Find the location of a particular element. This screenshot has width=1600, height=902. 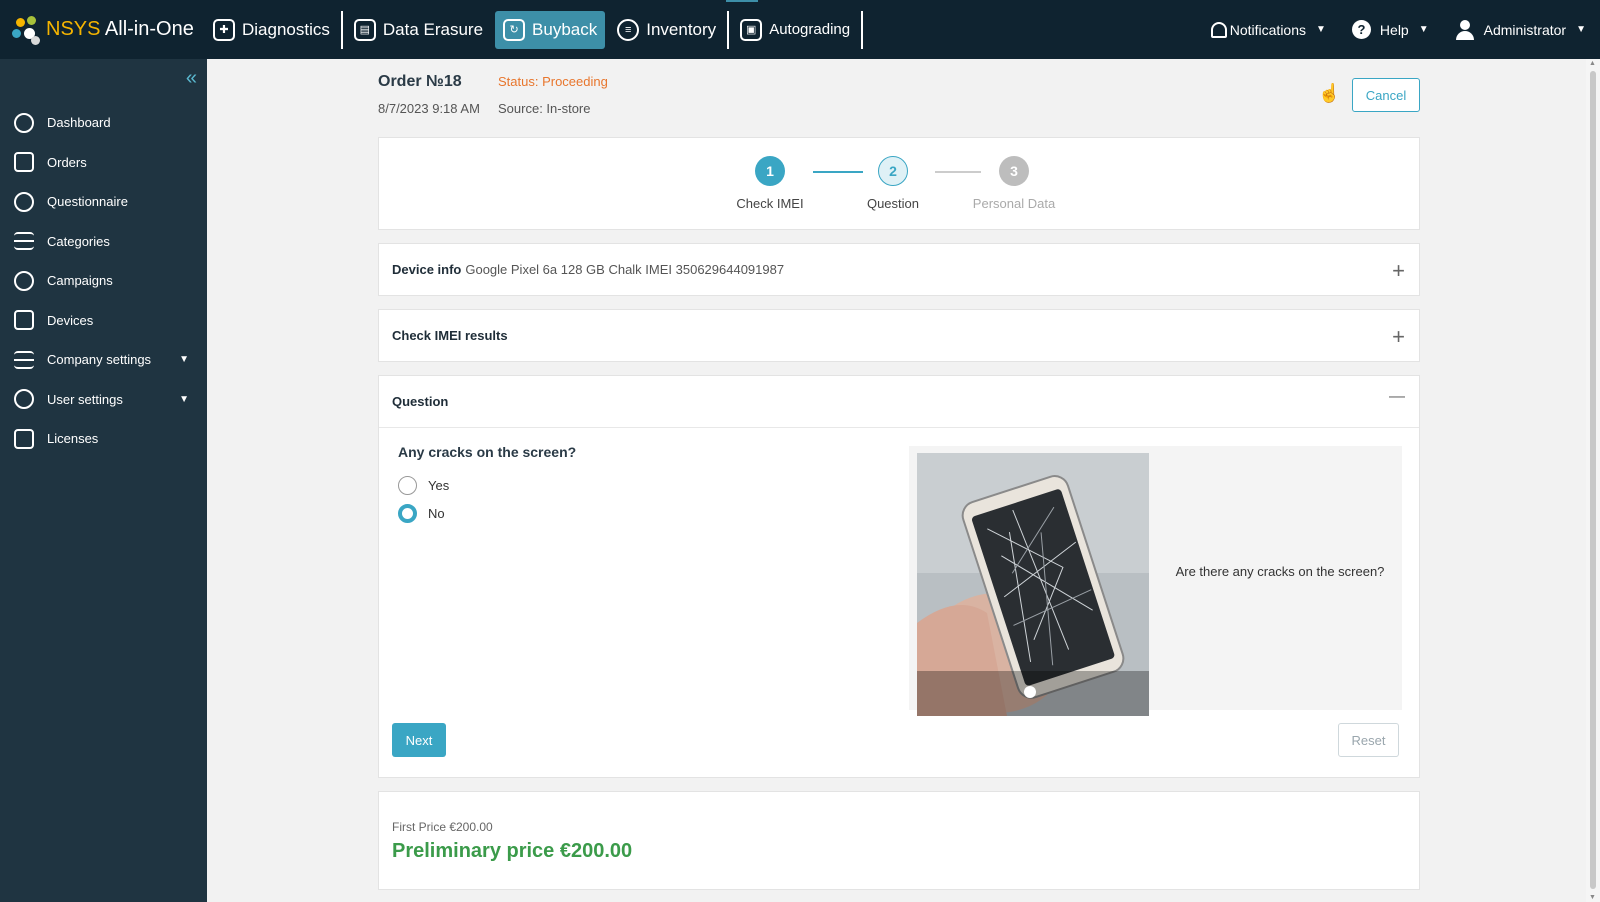

brand-name: NSYS All-in-One is located at coordinates (120, 29).